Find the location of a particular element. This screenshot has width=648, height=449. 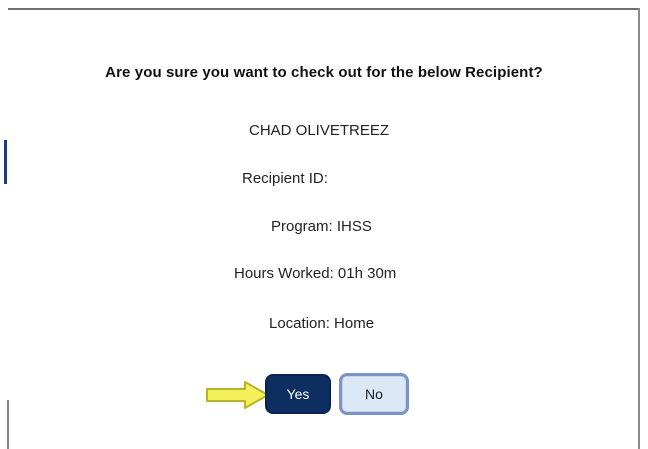

recipient-name: CHAD OLIVETREEZ is located at coordinates (319, 130).